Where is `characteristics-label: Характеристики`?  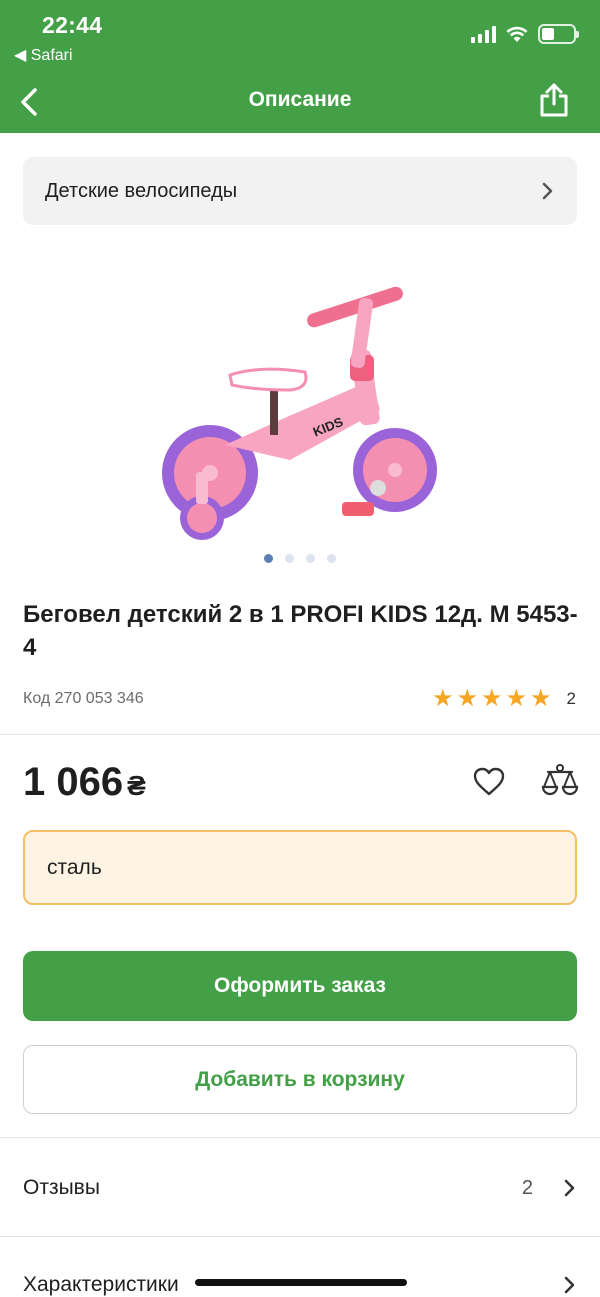 characteristics-label: Характеристики is located at coordinates (101, 1284).